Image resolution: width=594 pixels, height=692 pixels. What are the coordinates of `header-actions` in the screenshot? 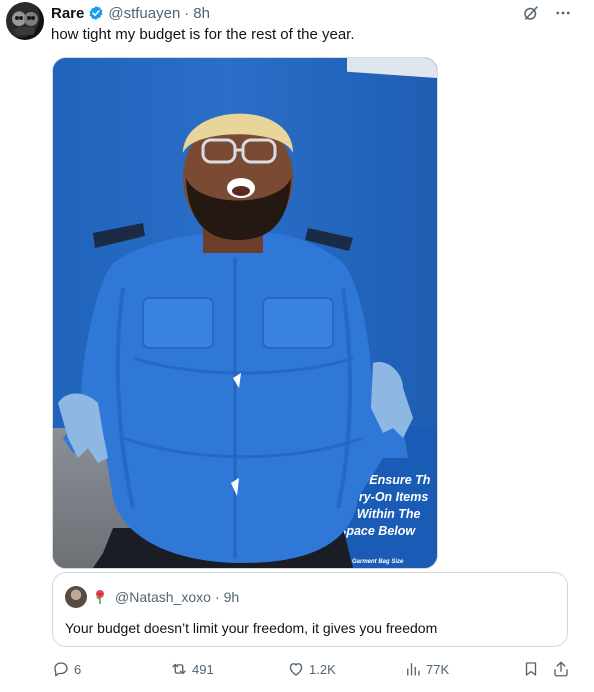 It's located at (547, 13).